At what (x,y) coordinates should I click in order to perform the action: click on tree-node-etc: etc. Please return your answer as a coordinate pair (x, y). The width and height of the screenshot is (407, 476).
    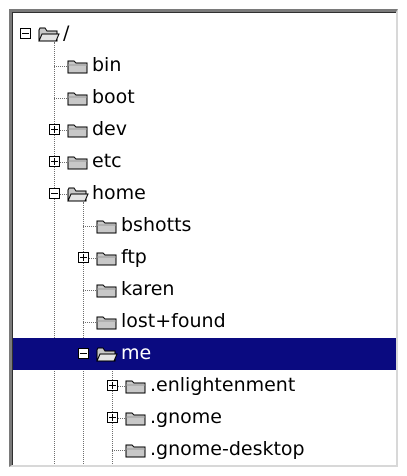
    Looking at the image, I should click on (204, 162).